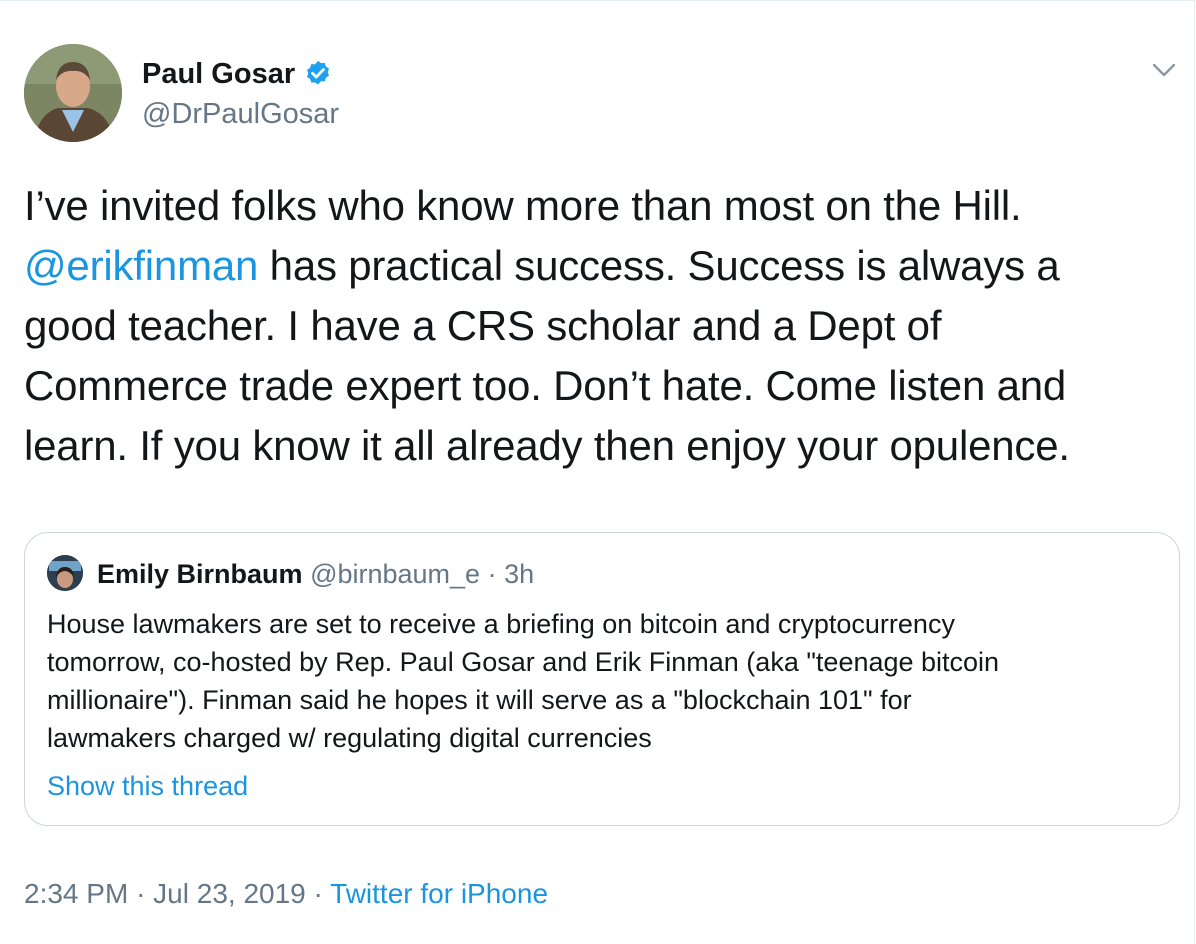 The height and width of the screenshot is (944, 1196). Describe the element at coordinates (147, 786) in the screenshot. I see `show-thread-link: Show this thread` at that location.